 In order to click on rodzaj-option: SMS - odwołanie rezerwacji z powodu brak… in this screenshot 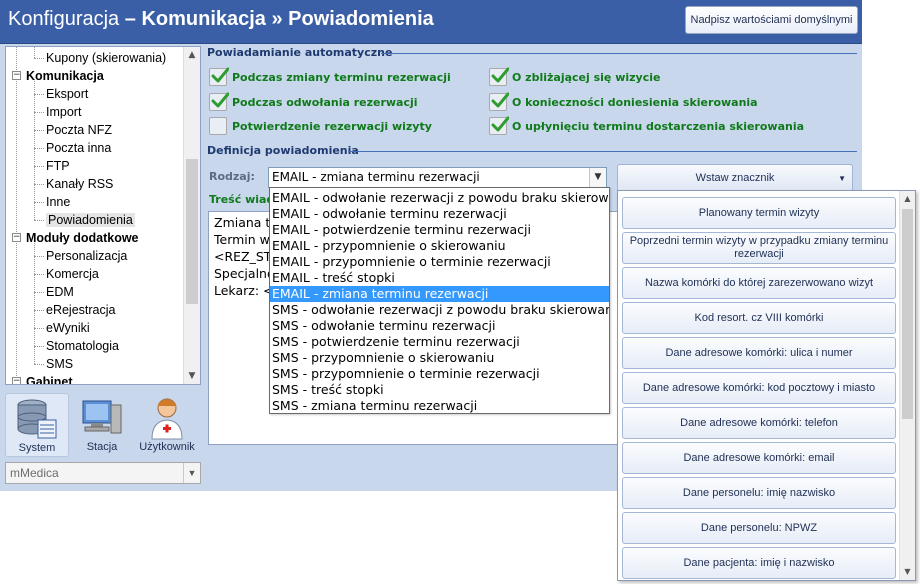, I will do `click(439, 310)`.